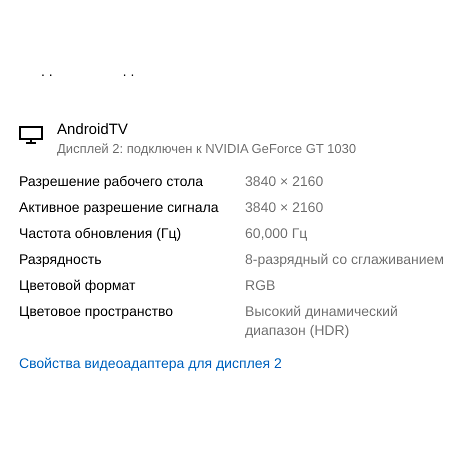  I want to click on property-label: Цветовое пространство, so click(96, 311).